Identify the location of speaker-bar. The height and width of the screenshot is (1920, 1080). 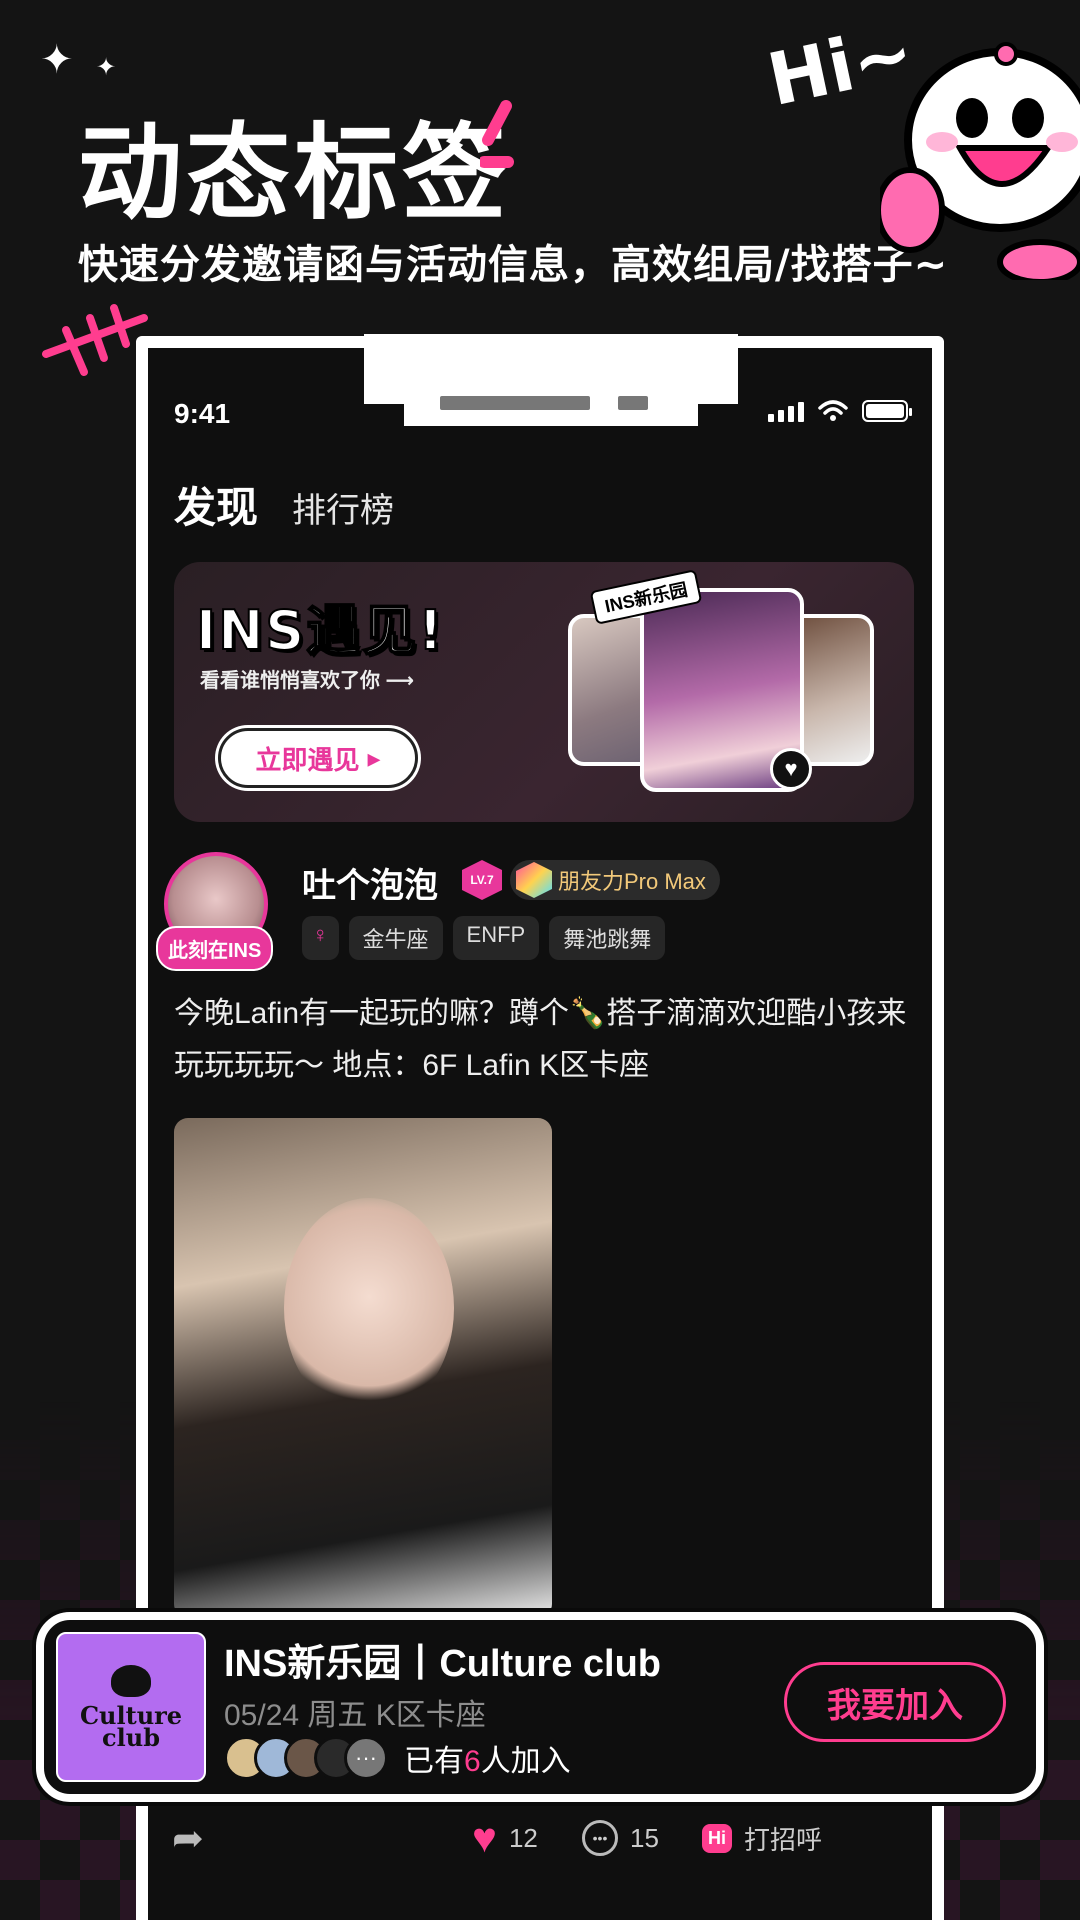
(515, 403).